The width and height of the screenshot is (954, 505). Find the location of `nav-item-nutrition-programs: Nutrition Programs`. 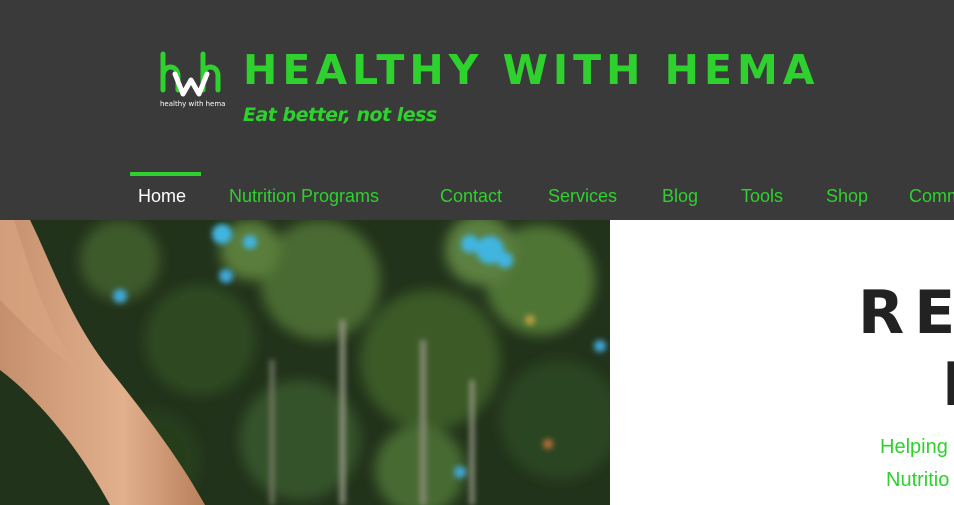

nav-item-nutrition-programs: Nutrition Programs is located at coordinates (304, 196).